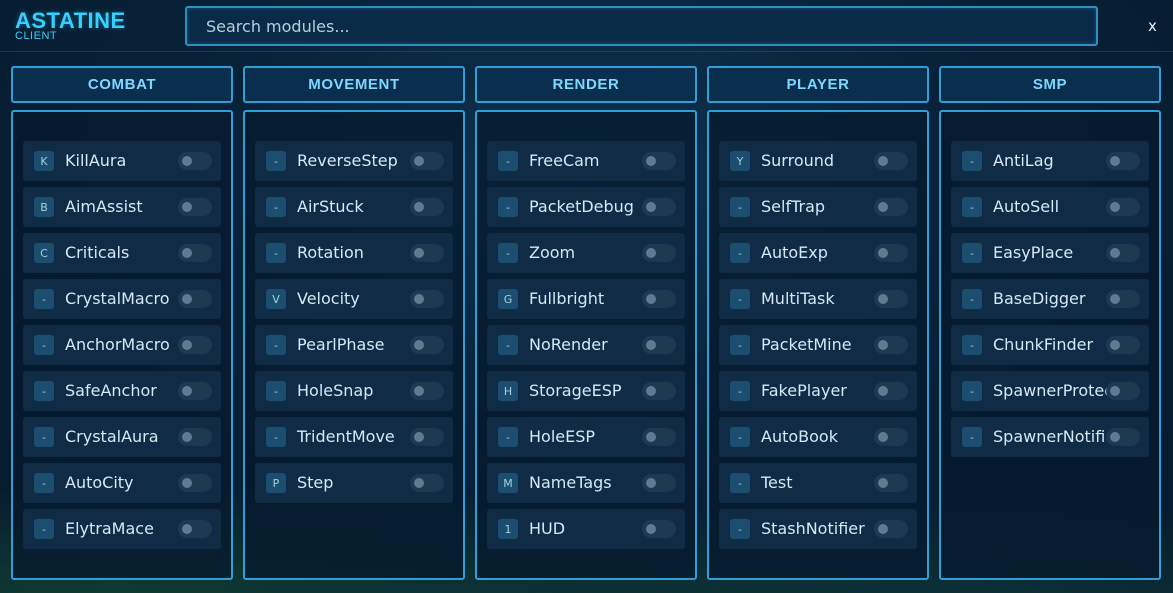 The image size is (1173, 593). Describe the element at coordinates (354, 161) in the screenshot. I see `module-row: - ReverseStep` at that location.